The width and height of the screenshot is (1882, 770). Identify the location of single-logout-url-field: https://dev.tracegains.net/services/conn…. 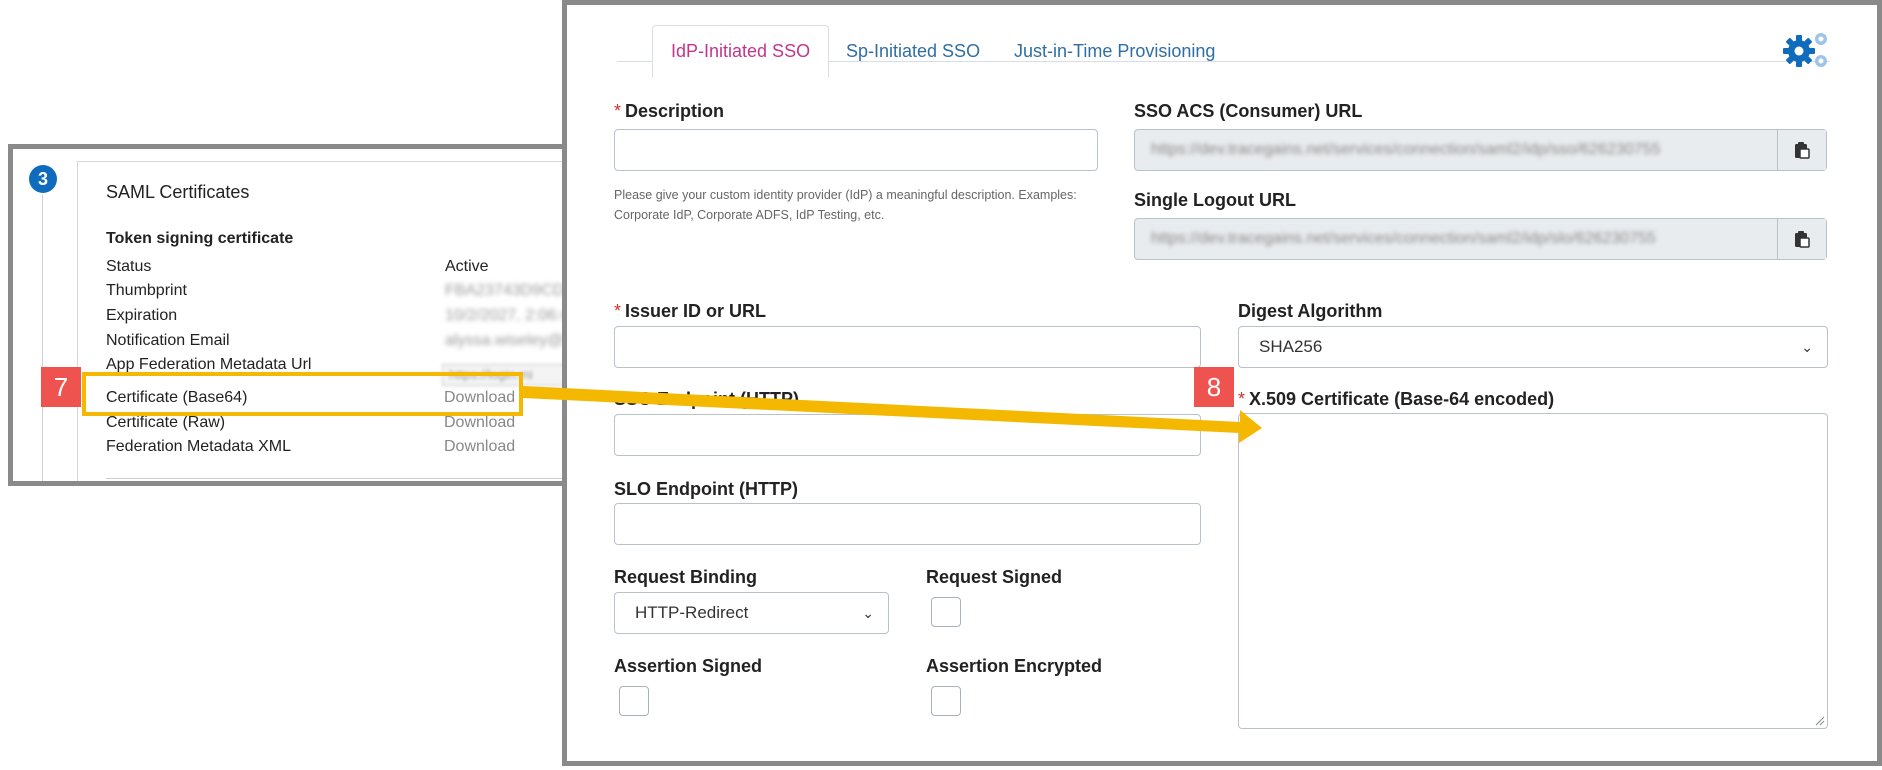
(1480, 239).